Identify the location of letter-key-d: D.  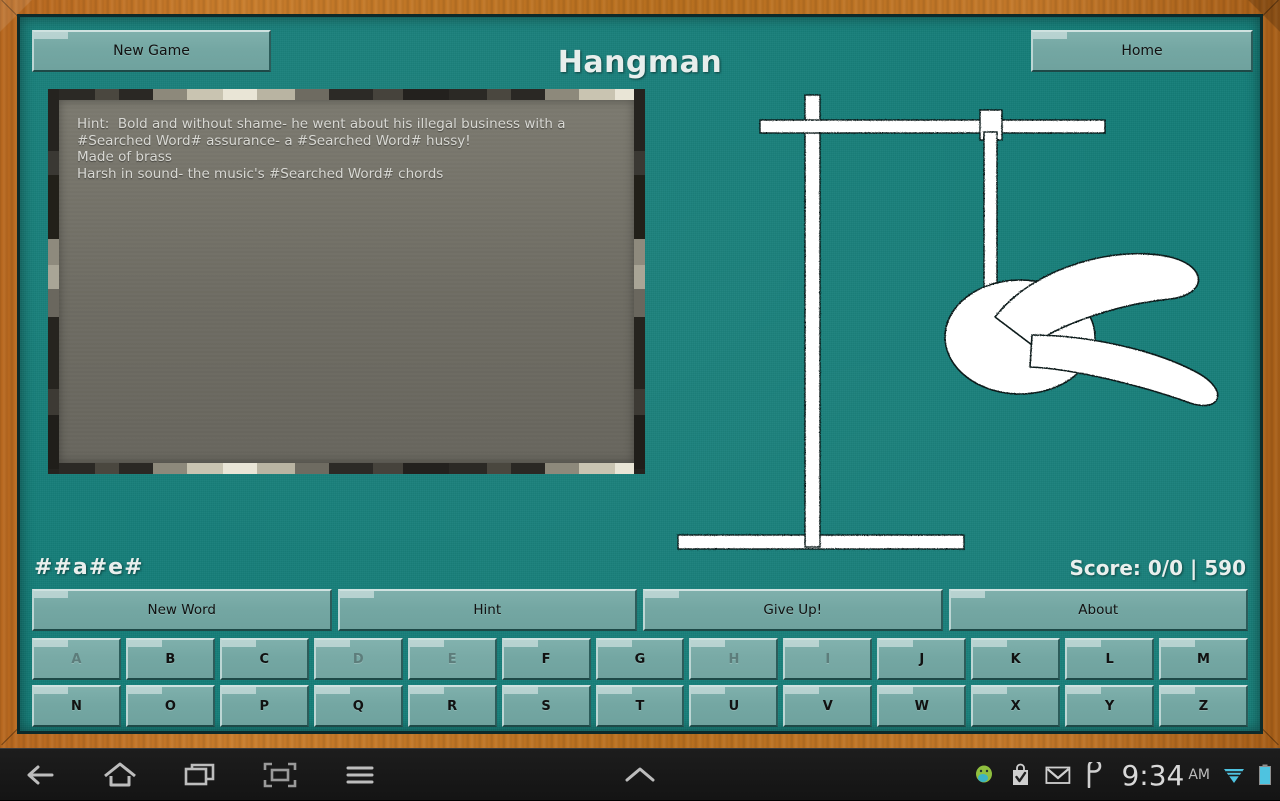
(358, 659).